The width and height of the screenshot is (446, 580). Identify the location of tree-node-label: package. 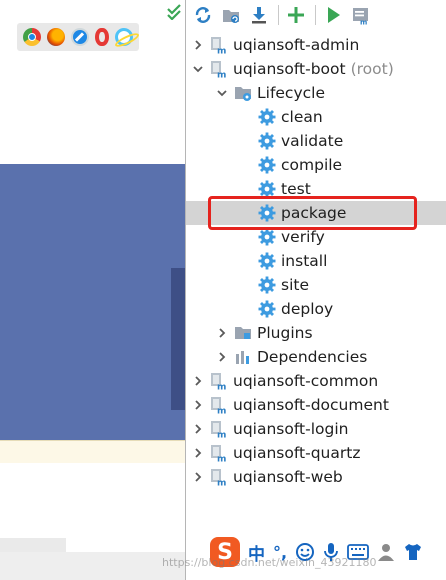
(314, 213).